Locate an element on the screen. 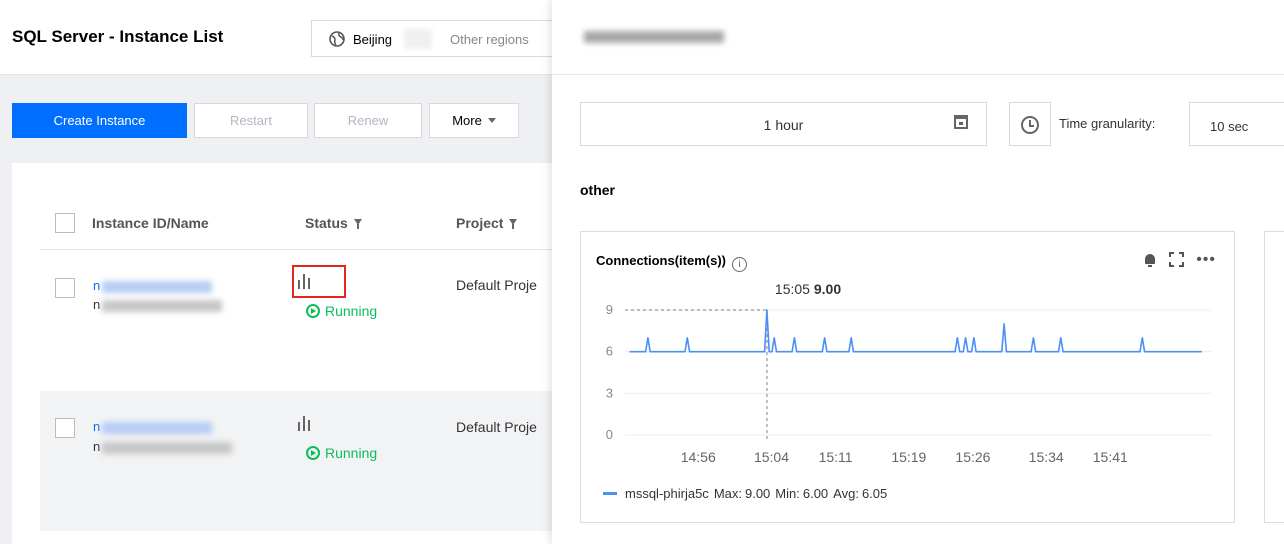  tooltip-label: 15:05 9.00 is located at coordinates (808, 289).